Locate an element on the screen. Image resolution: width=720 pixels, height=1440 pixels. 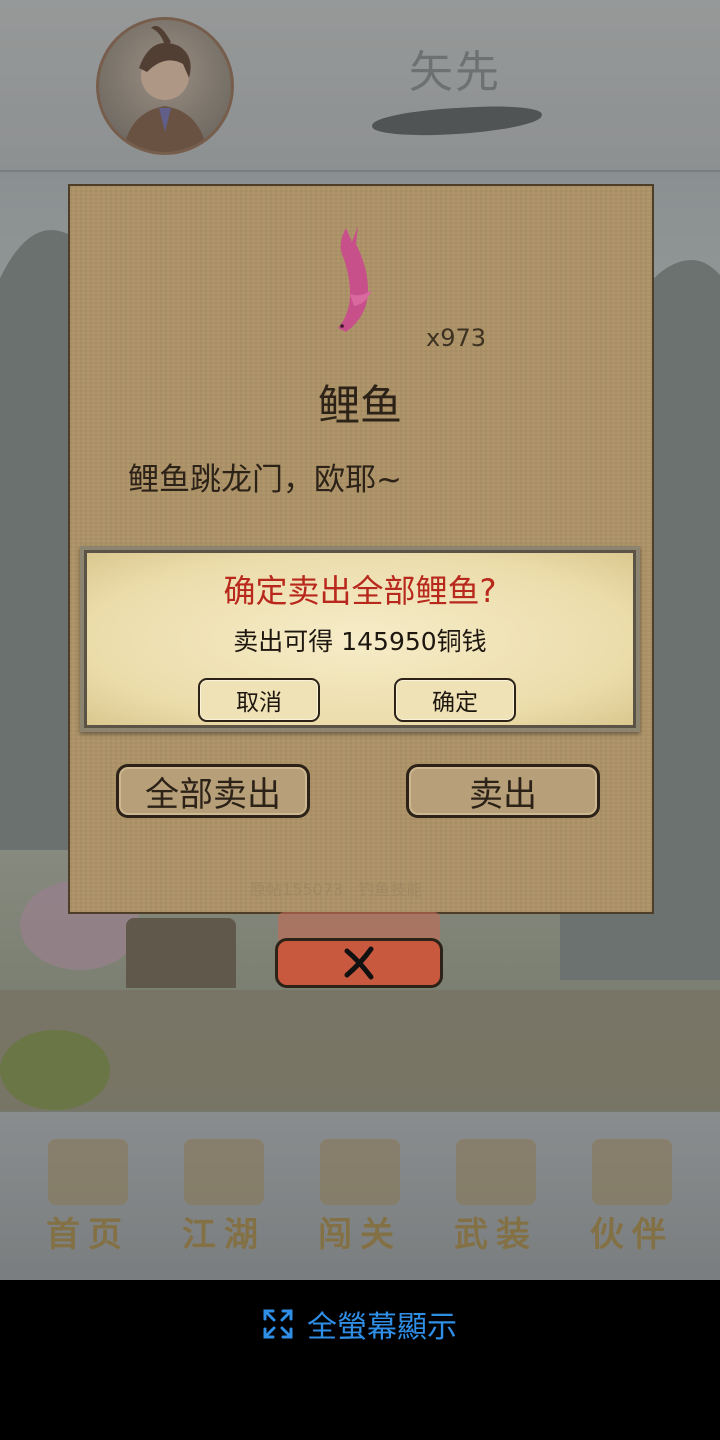
fullscreen-toggle: 全螢幕顯示 is located at coordinates (360, 1324).